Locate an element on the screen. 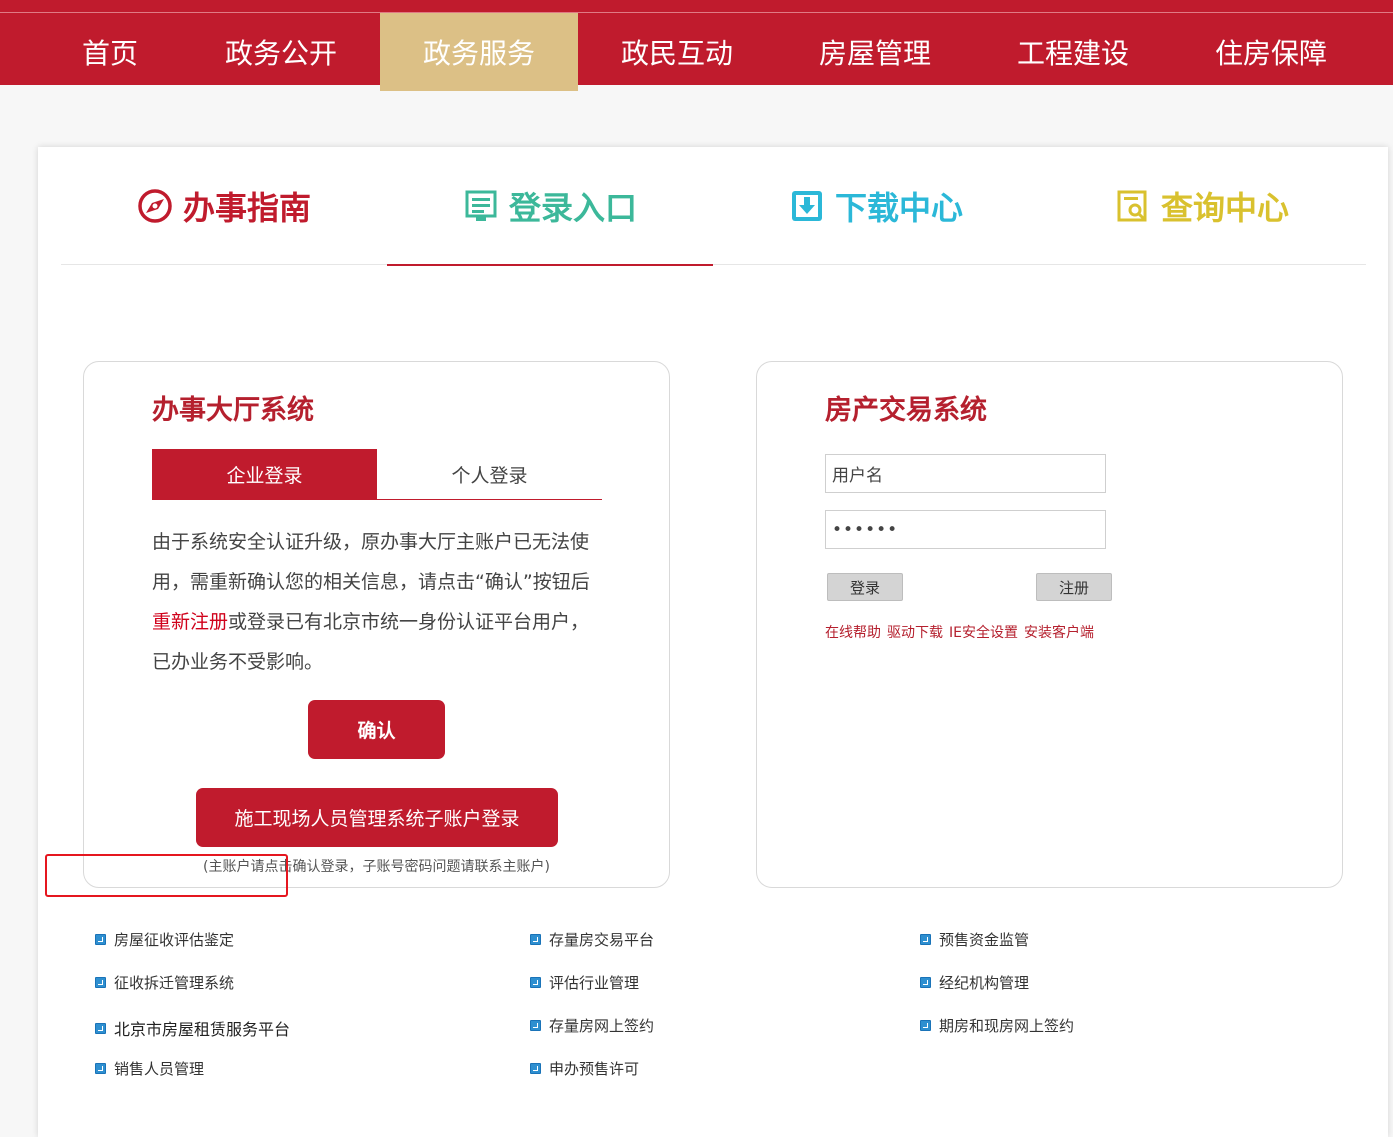 Image resolution: width=1393 pixels, height=1137 pixels. service-tabs: 办事指南 登录入口 下载中心 查询中心 is located at coordinates (713, 206).